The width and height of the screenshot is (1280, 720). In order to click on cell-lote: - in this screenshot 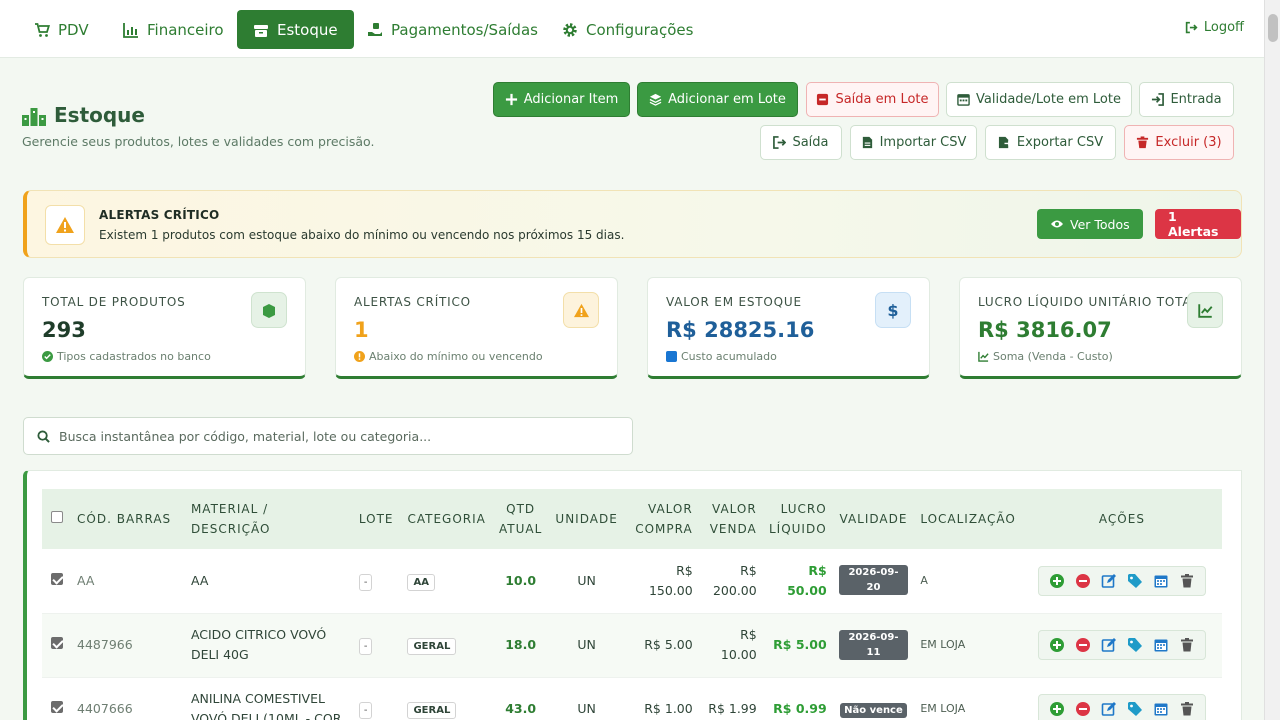, I will do `click(377, 581)`.